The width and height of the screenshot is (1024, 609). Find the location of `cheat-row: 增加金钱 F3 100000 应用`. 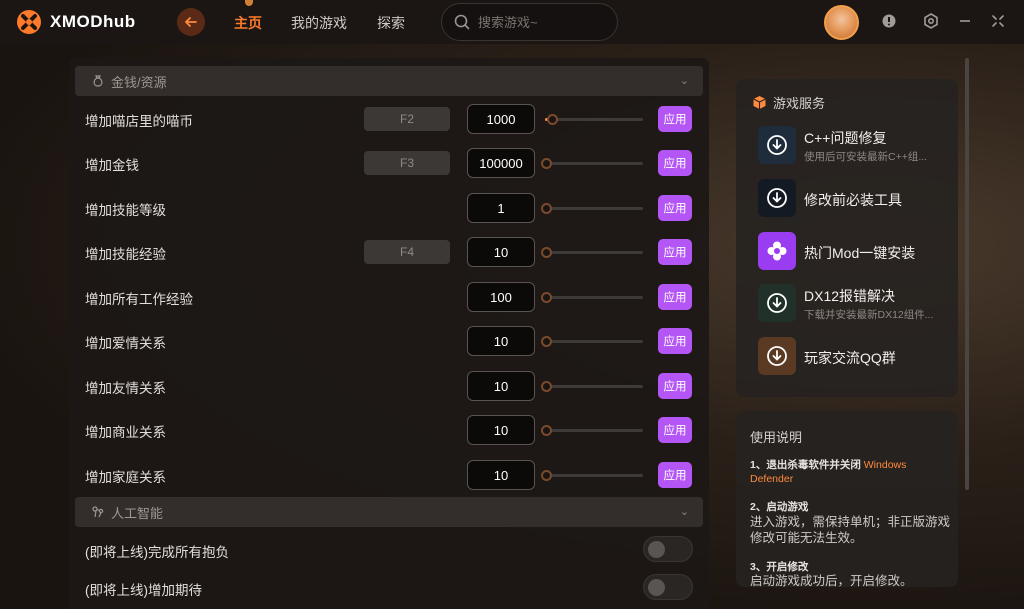

cheat-row: 增加金钱 F3 100000 应用 is located at coordinates (389, 163).